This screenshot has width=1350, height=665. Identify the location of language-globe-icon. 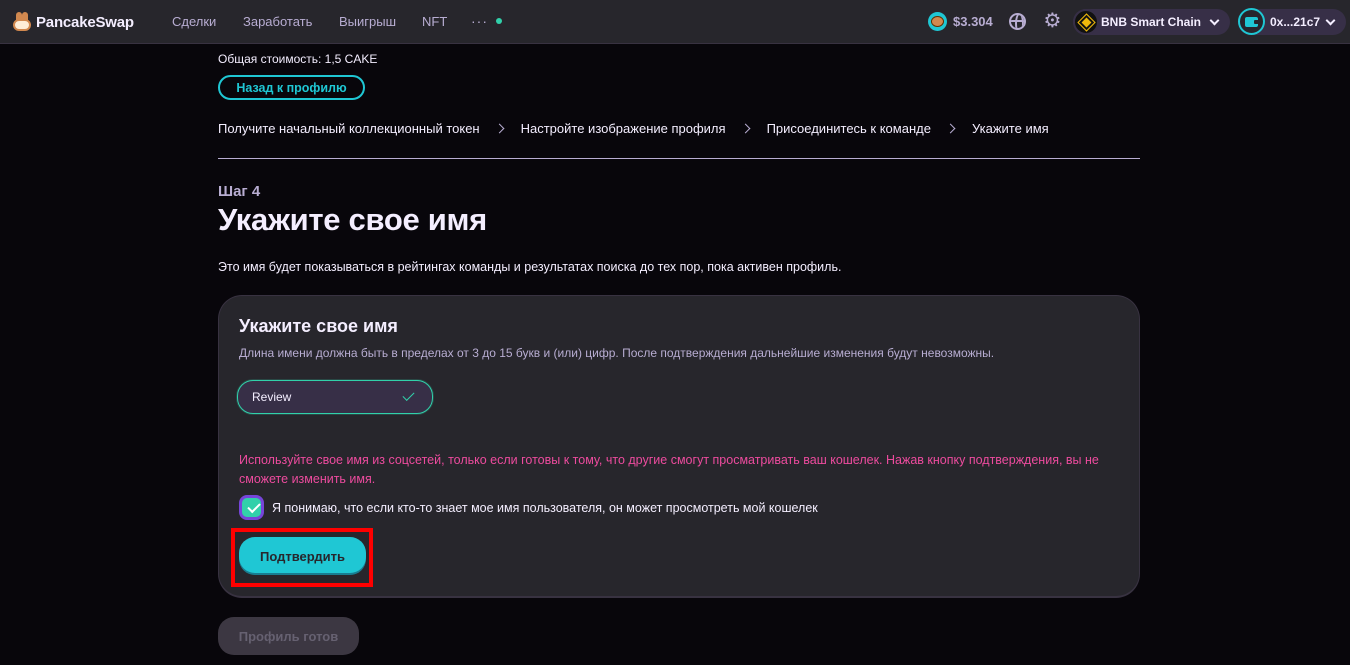
(1017, 21).